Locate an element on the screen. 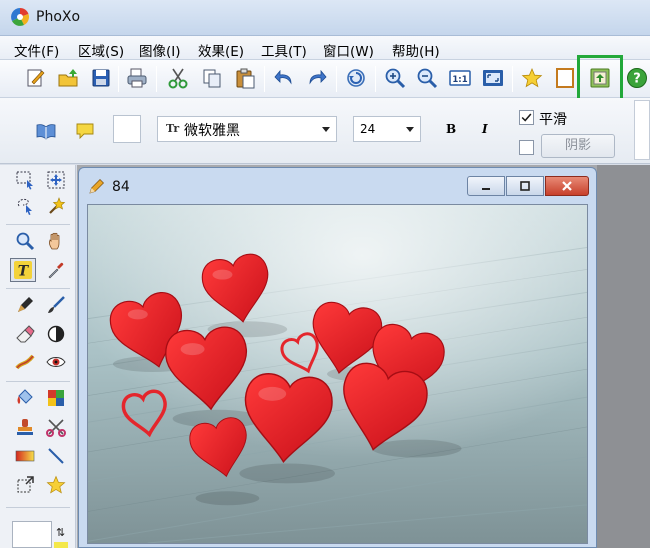  text-tool-icon: T is located at coordinates (23, 270).